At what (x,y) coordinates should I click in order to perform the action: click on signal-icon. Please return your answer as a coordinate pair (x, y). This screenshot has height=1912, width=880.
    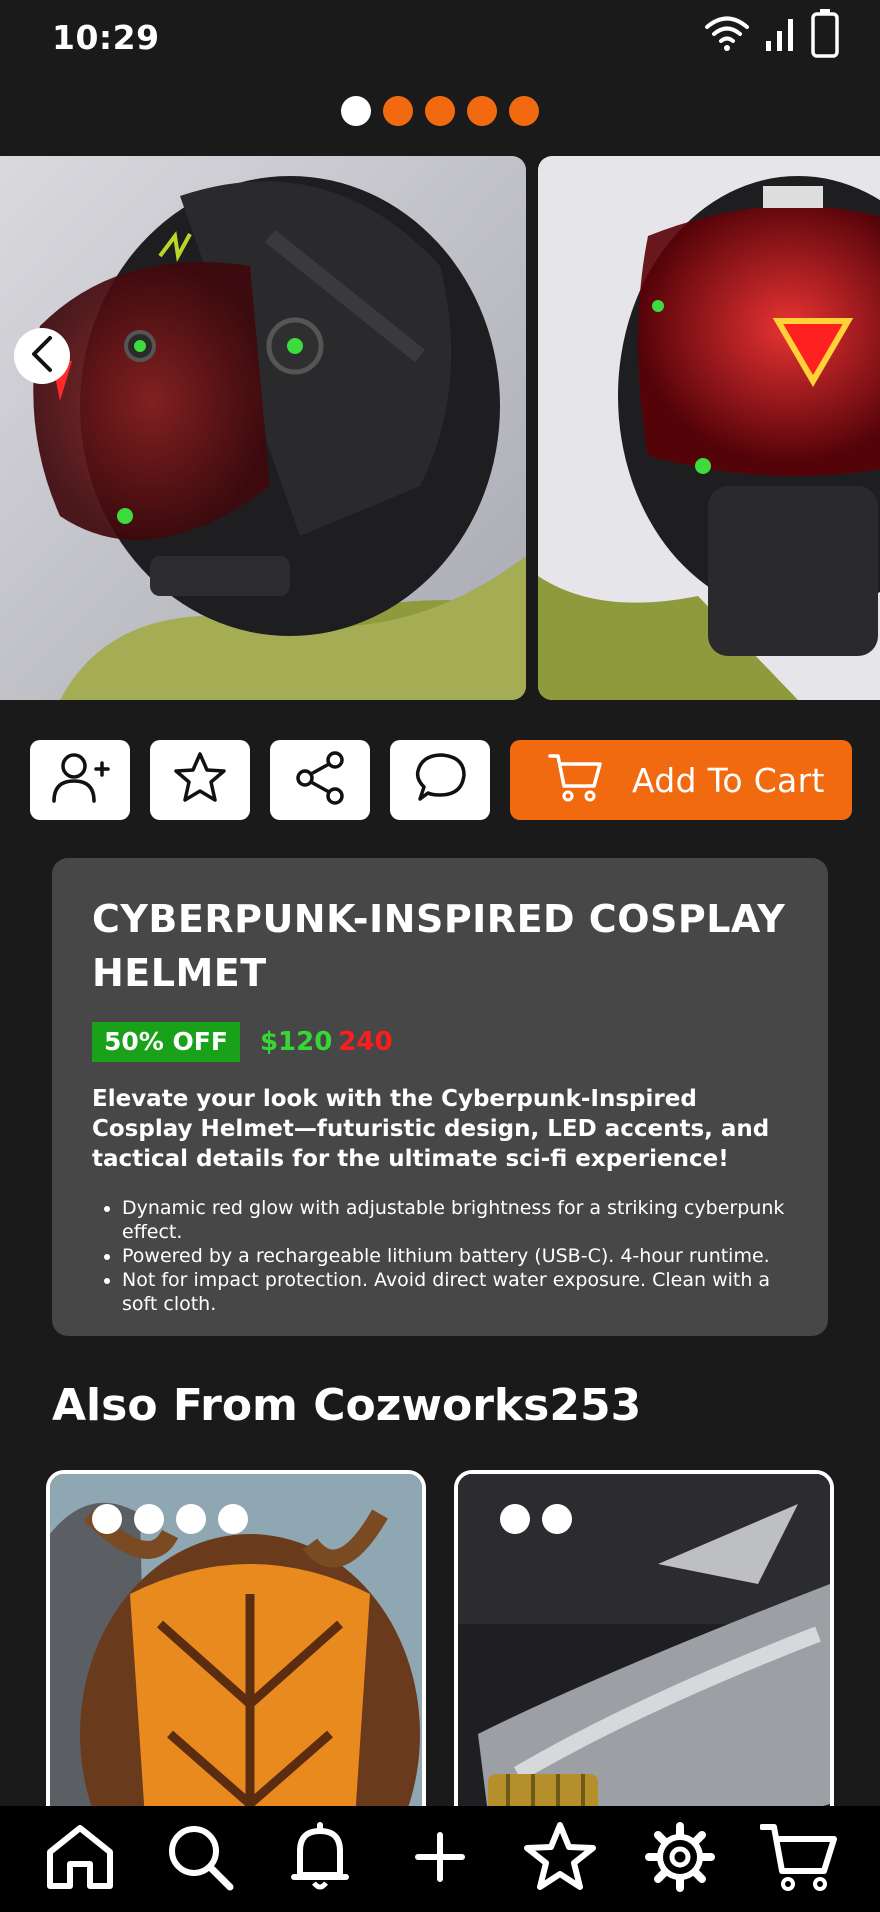
    Looking at the image, I should click on (780, 35).